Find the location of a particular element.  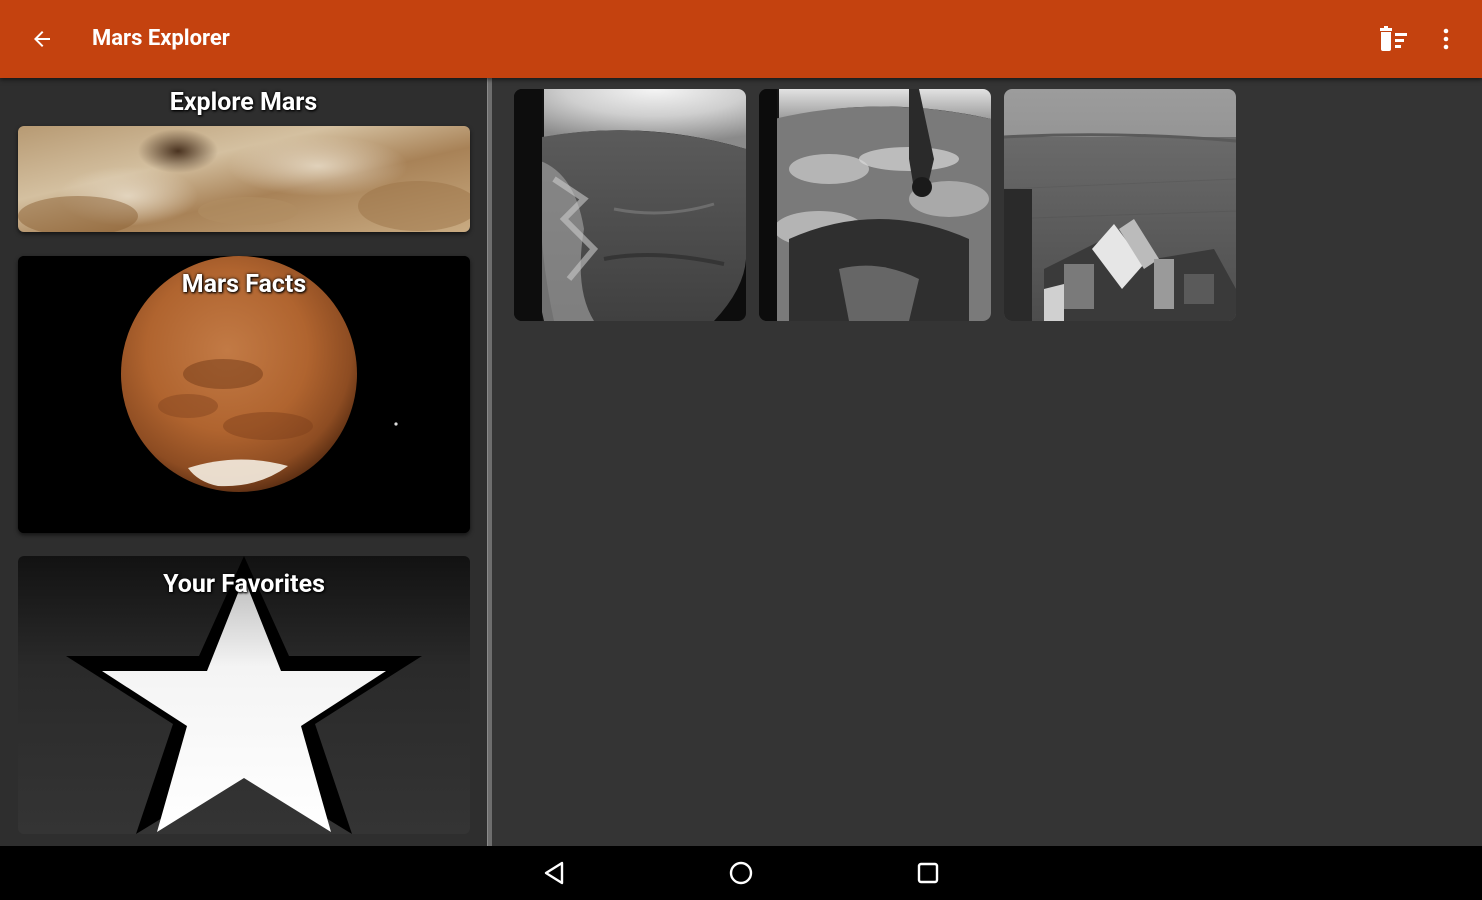

mars-facts-title: Mars Facts is located at coordinates (244, 284).